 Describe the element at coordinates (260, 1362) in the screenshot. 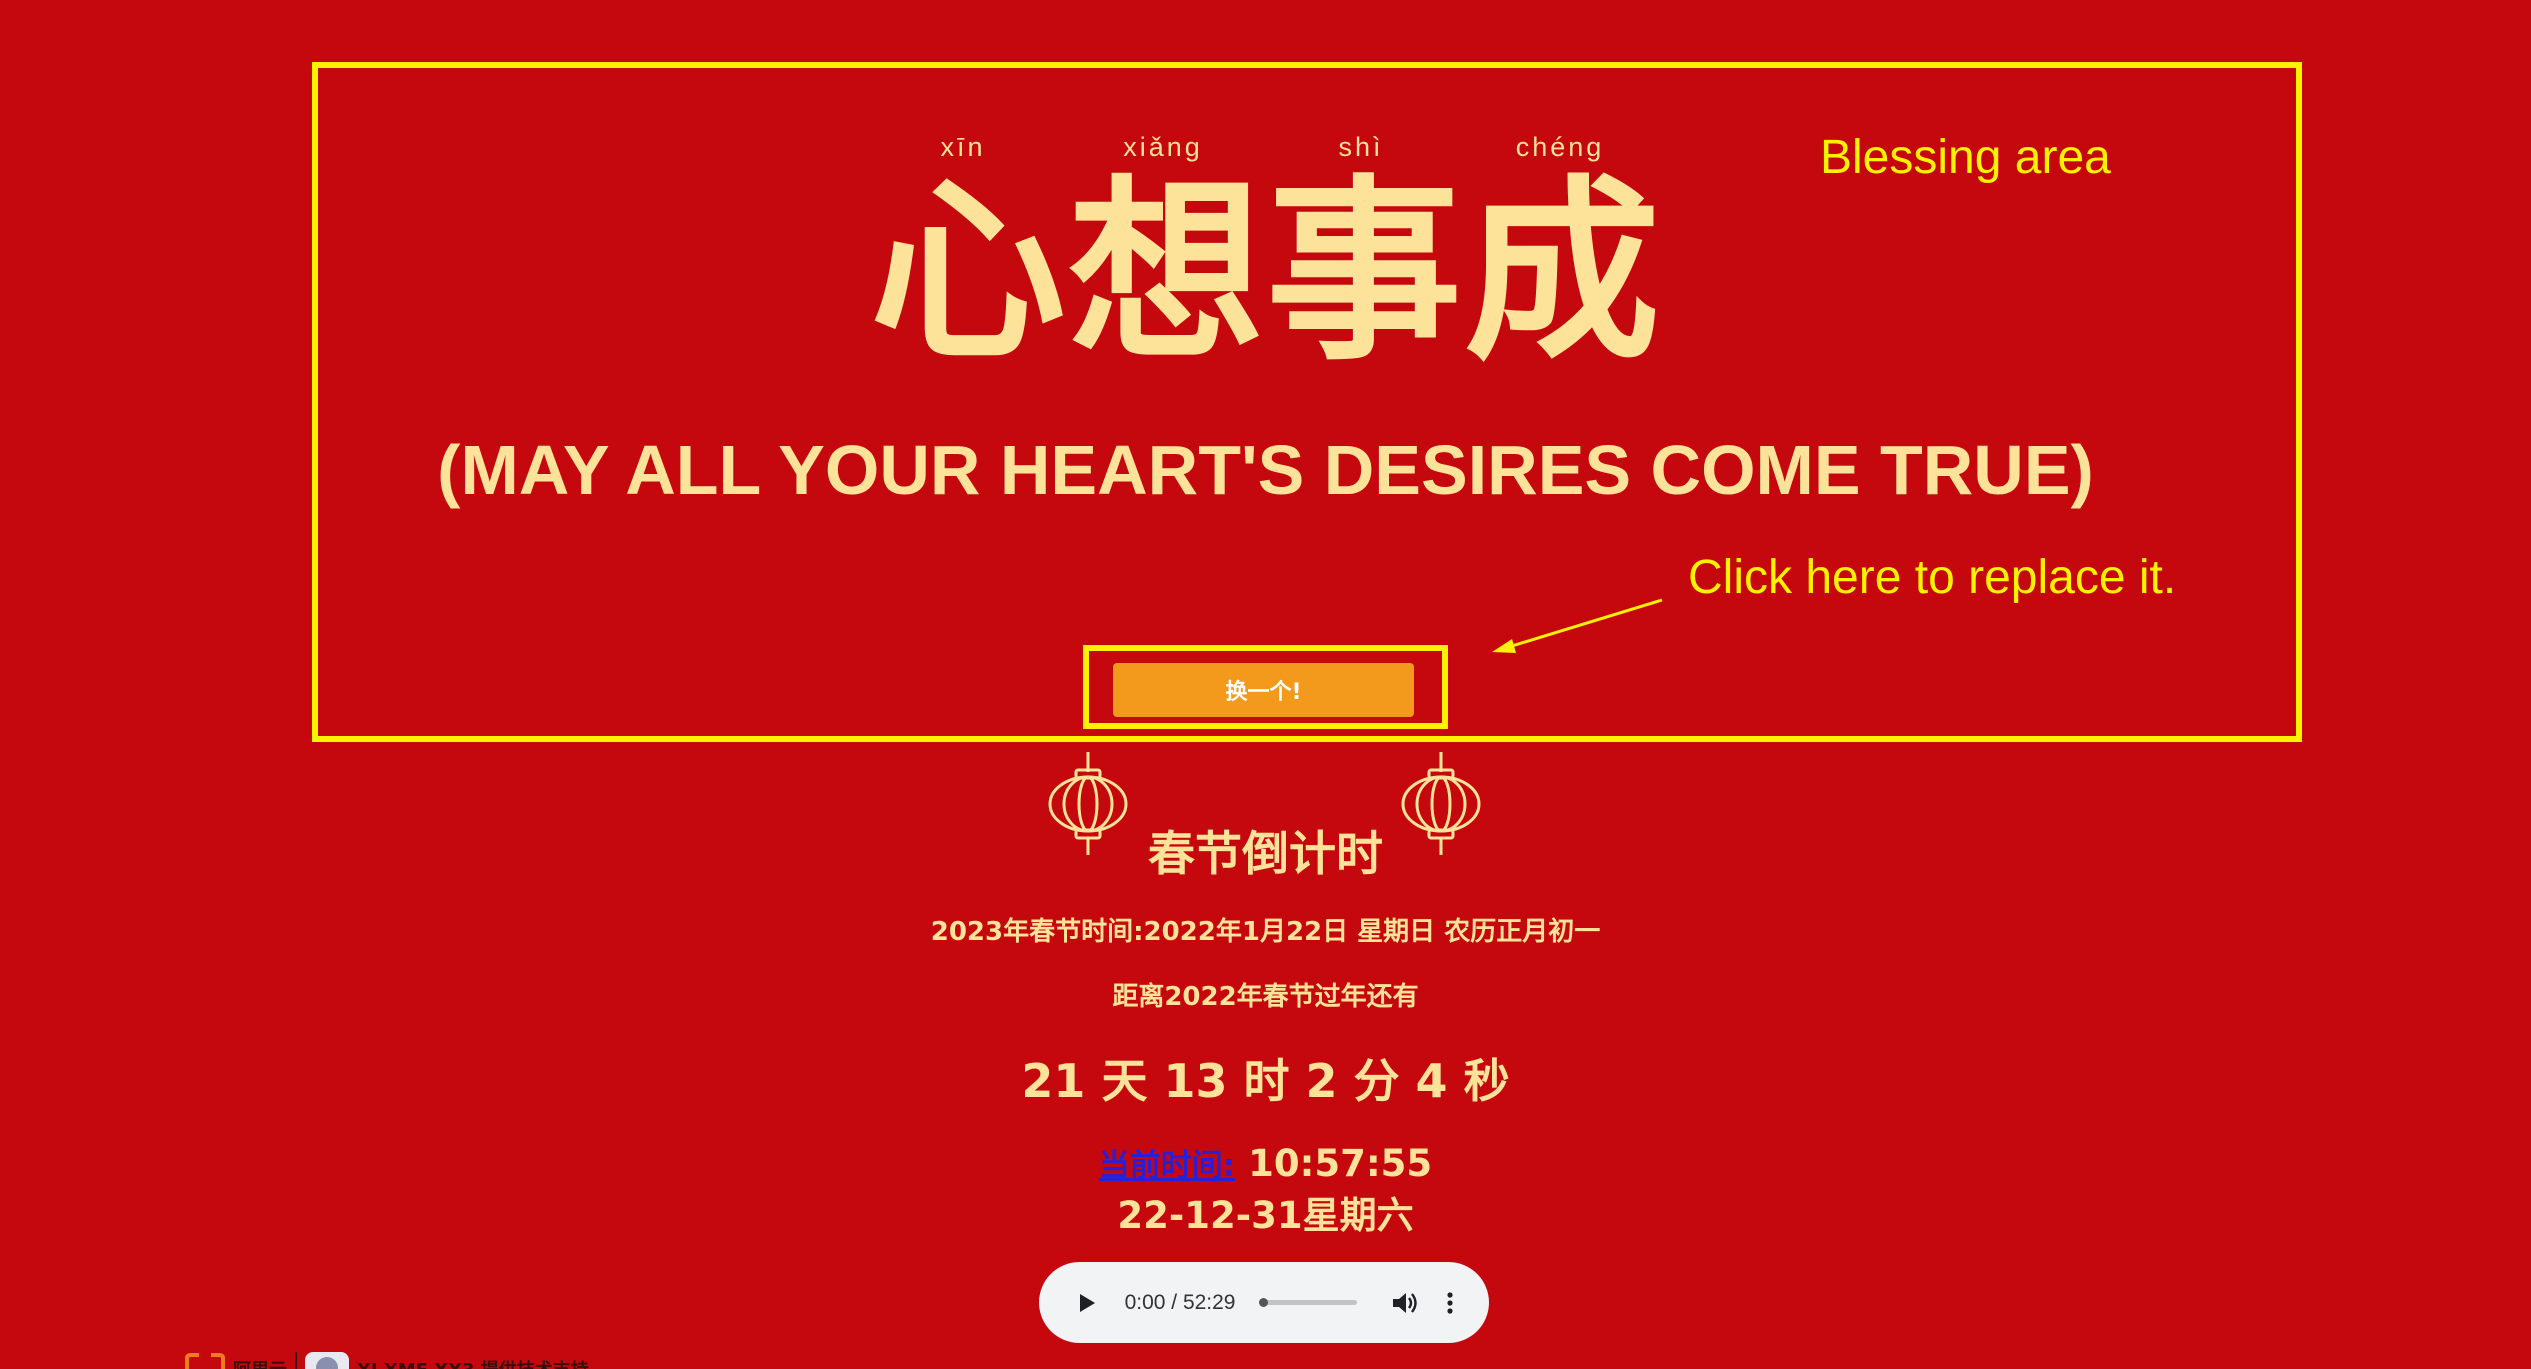

I see `footer-logo-text-1: 阿里云` at that location.